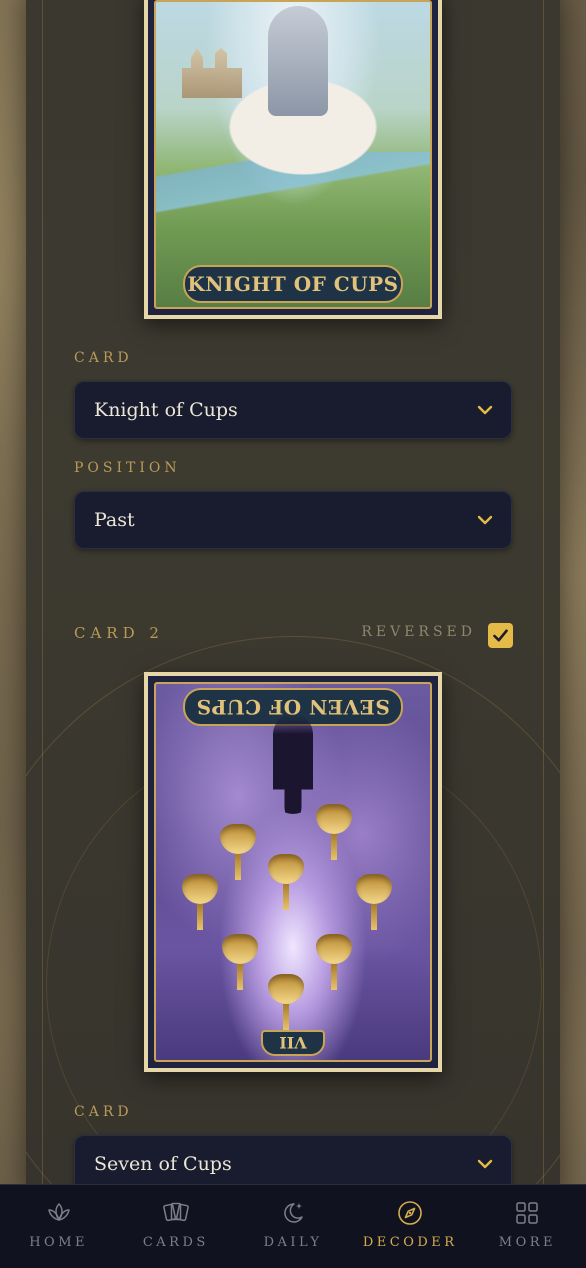 The height and width of the screenshot is (1268, 586). I want to click on lotus-icon, so click(58, 1212).